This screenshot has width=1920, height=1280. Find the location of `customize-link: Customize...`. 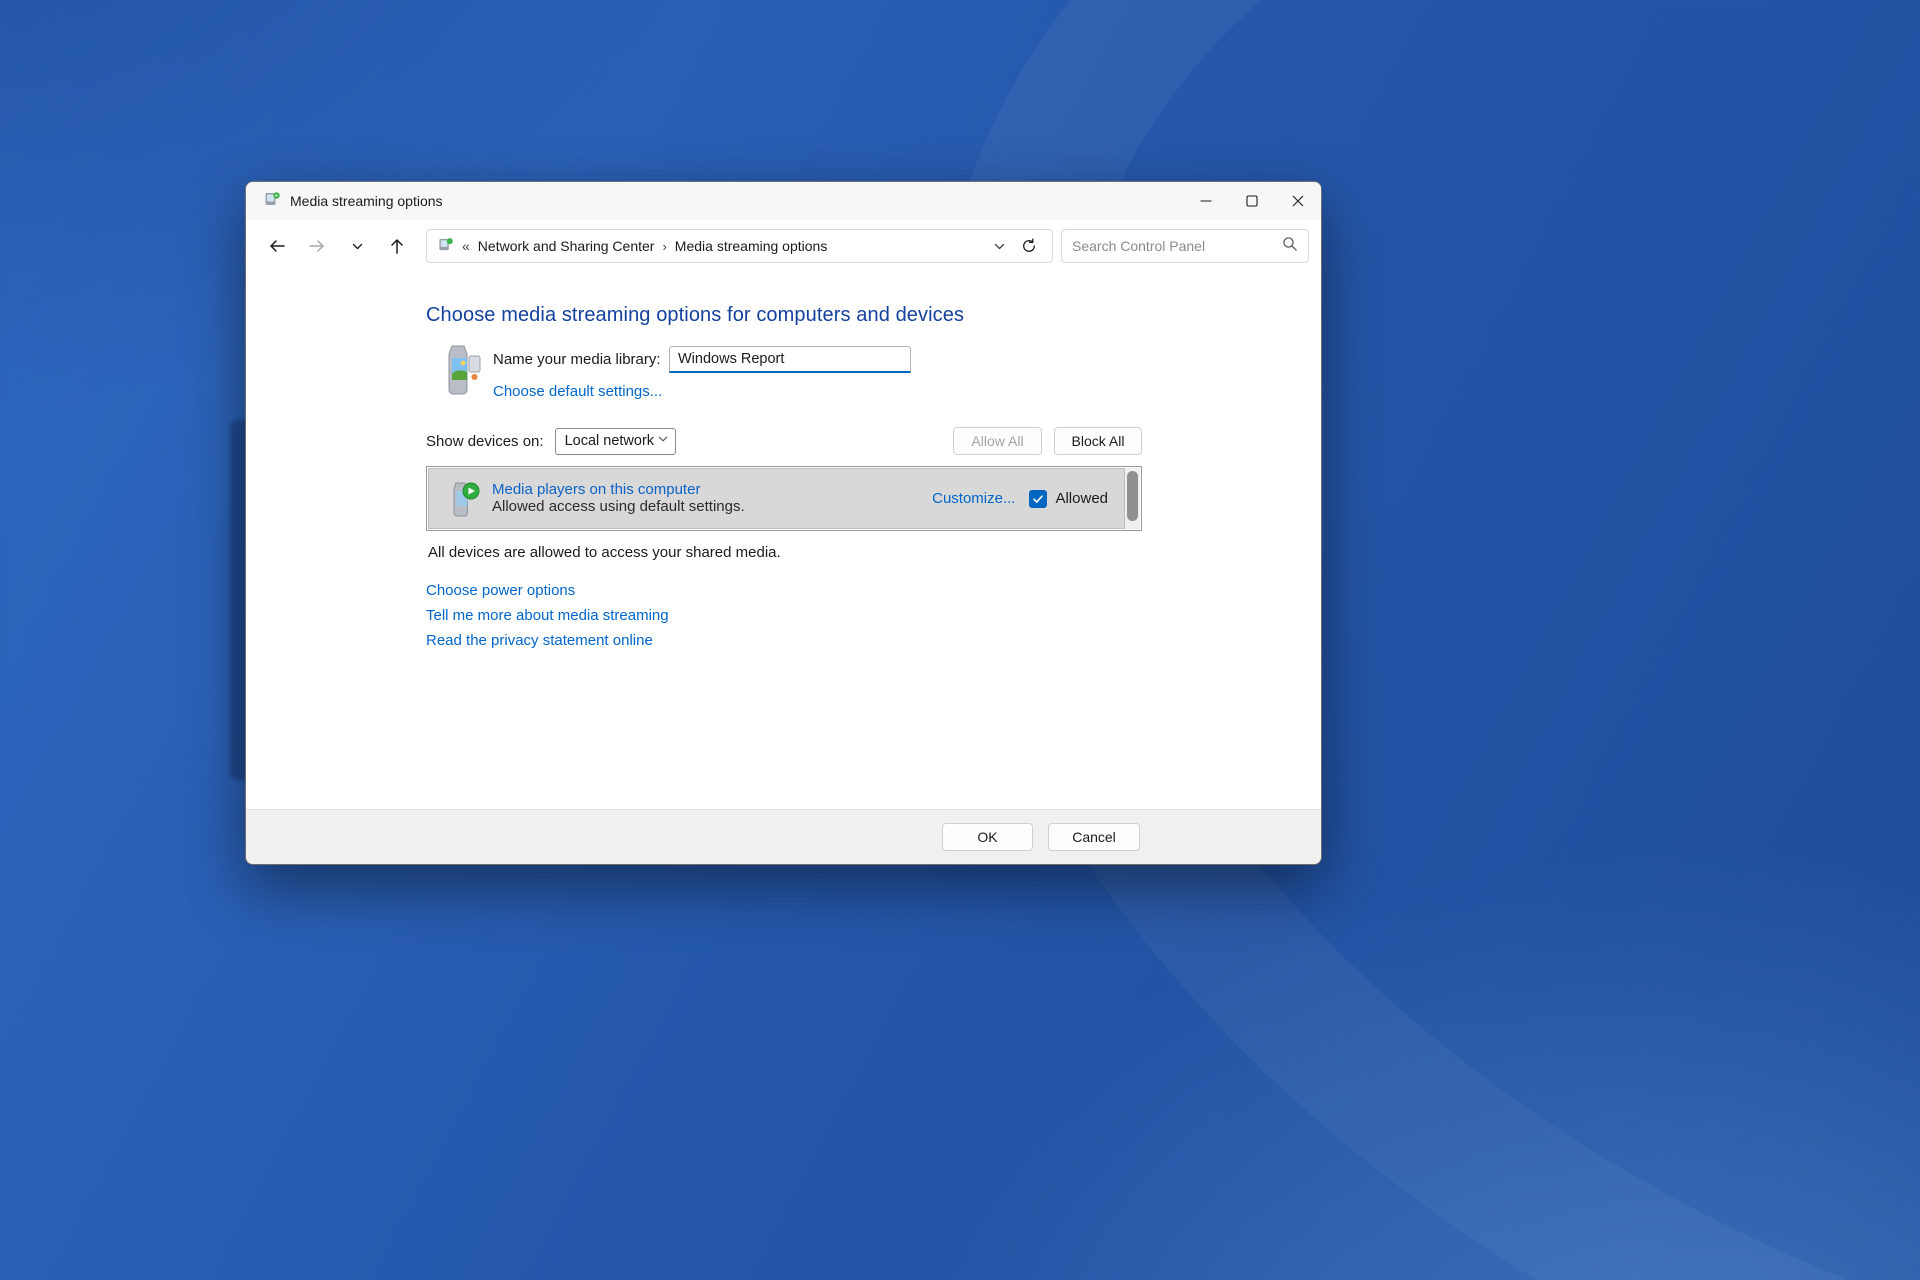

customize-link: Customize... is located at coordinates (973, 498).